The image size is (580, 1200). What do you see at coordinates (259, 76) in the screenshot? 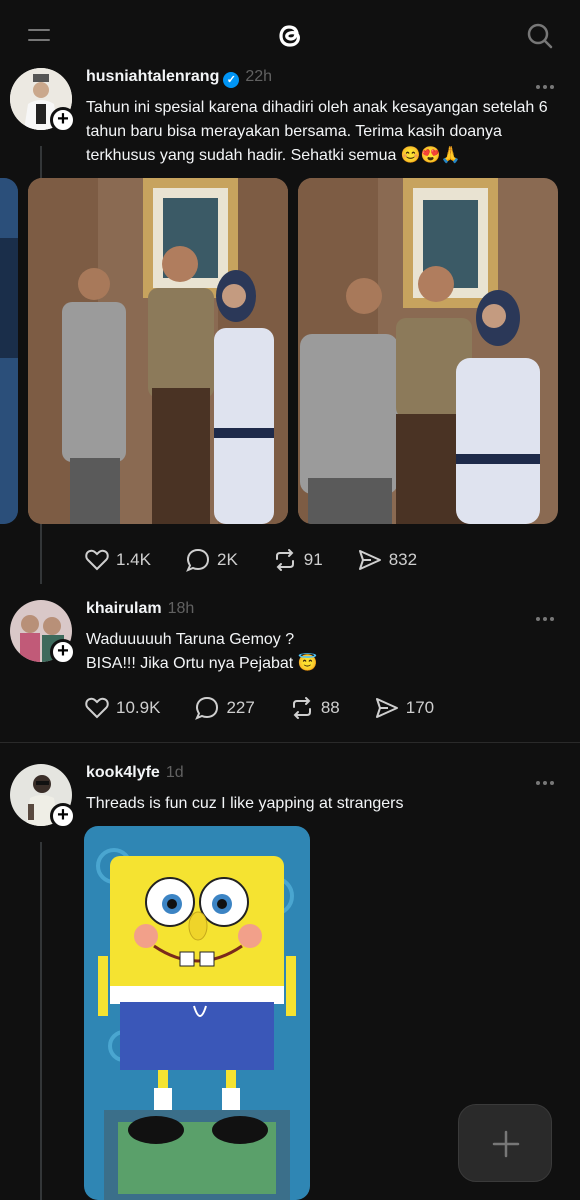
I see `post-time: 22h` at bounding box center [259, 76].